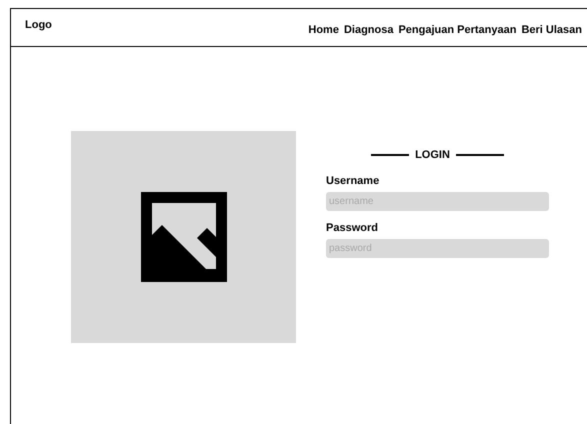 Image resolution: width=587 pixels, height=424 pixels. Describe the element at coordinates (38, 24) in the screenshot. I see `logo-text: Logo` at that location.